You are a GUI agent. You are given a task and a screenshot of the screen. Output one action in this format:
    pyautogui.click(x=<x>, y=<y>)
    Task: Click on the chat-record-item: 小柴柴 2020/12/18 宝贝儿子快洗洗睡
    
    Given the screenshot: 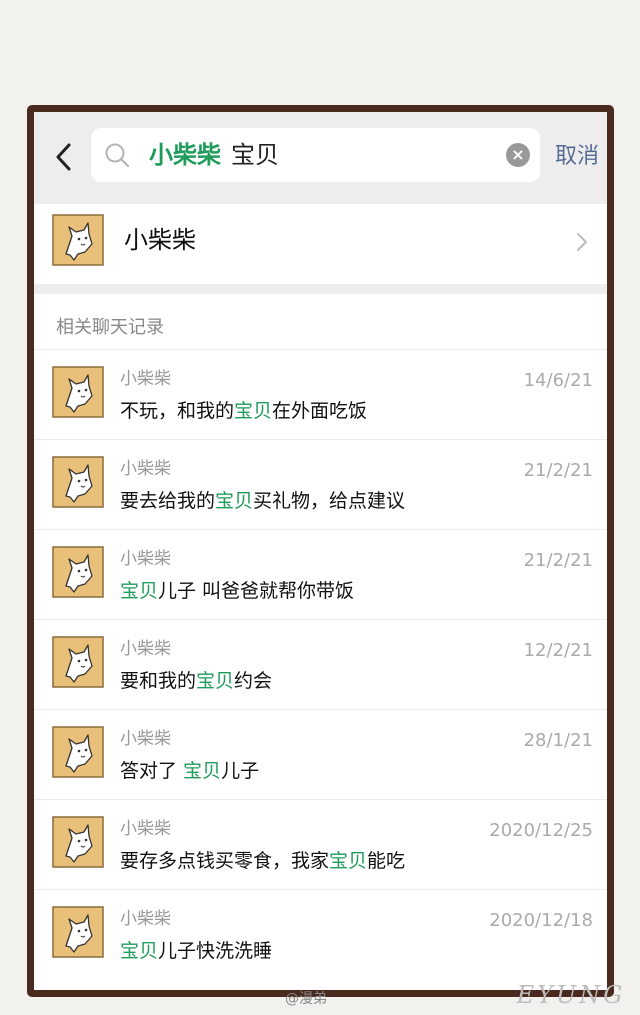 What is the action you would take?
    pyautogui.click(x=320, y=934)
    